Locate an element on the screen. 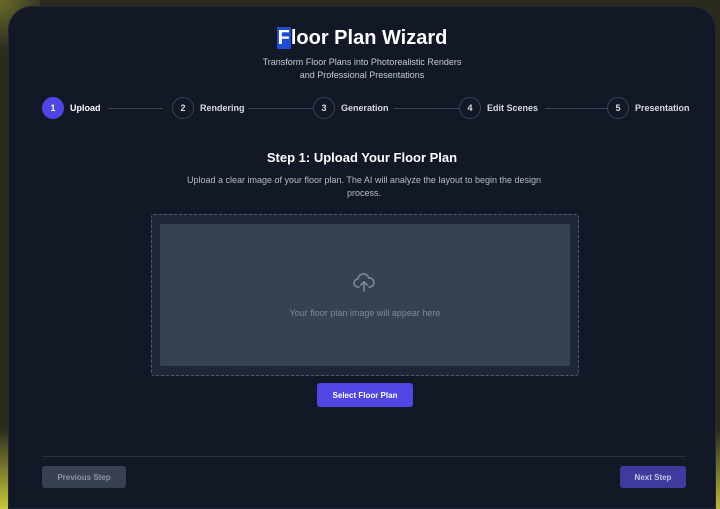  step-label: Presentation is located at coordinates (662, 108).